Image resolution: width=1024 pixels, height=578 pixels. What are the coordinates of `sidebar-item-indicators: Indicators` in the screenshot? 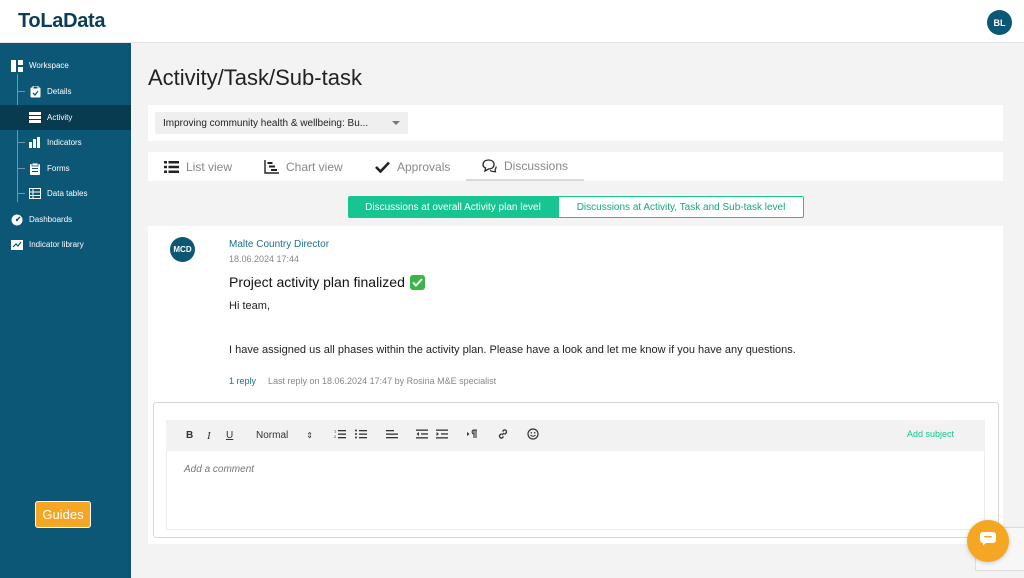 It's located at (65, 142).